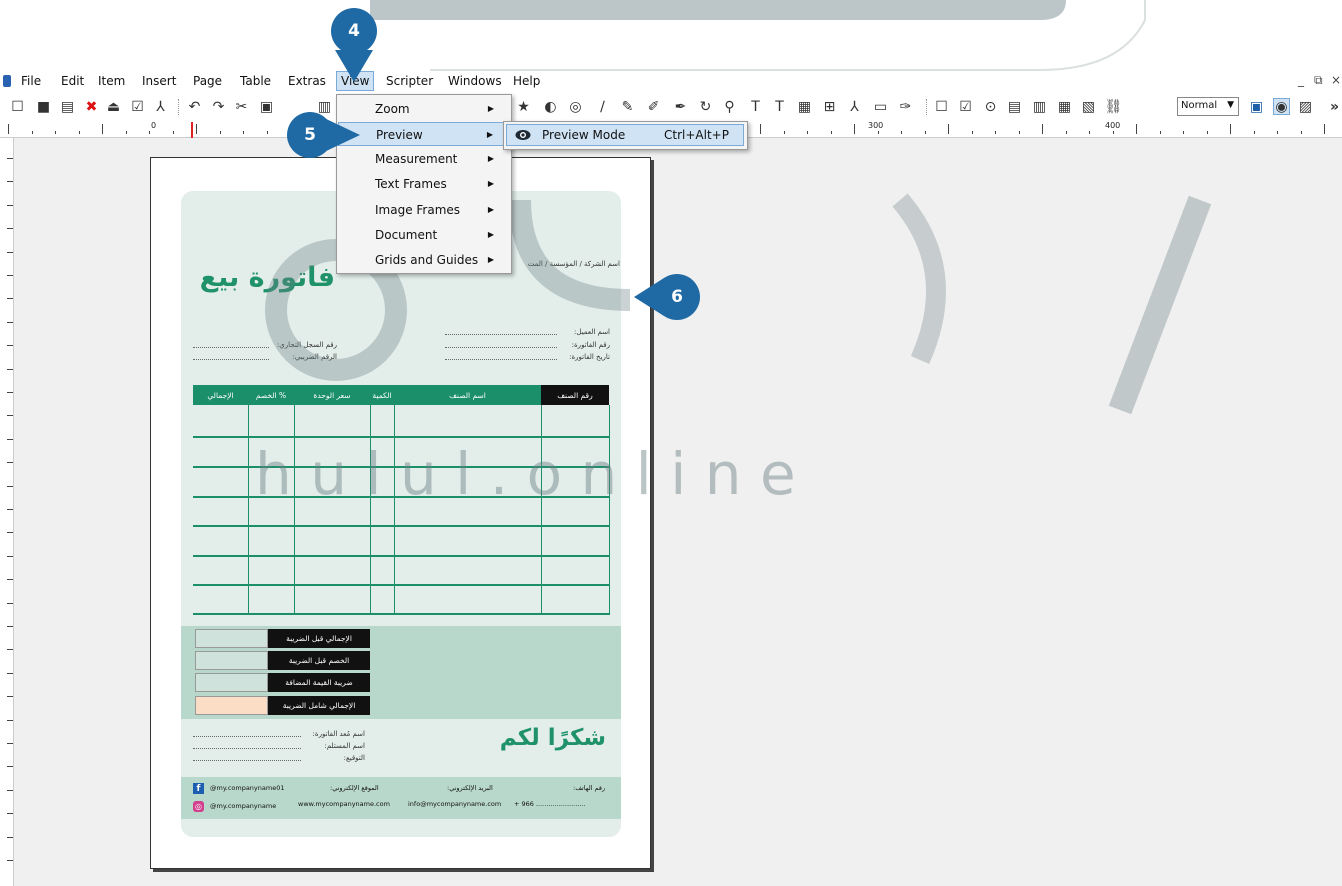 This screenshot has height=886, width=1342. I want to click on preview-mode-item: Preview Mode Ctrl+Alt+P, so click(625, 135).